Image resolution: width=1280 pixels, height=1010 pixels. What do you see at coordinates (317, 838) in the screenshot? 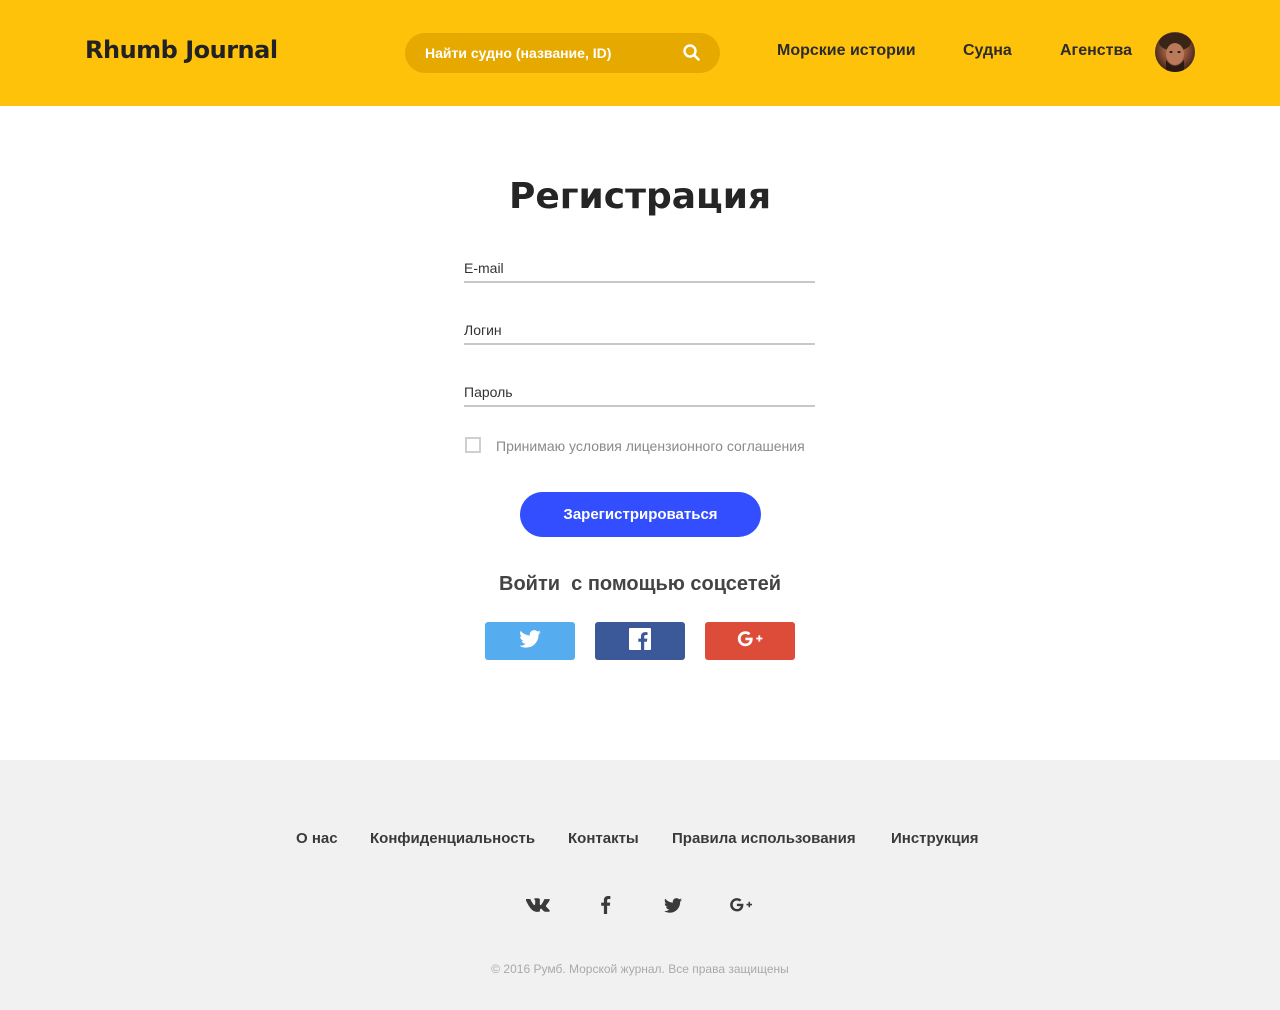
I see `footer-link-about: О нас` at bounding box center [317, 838].